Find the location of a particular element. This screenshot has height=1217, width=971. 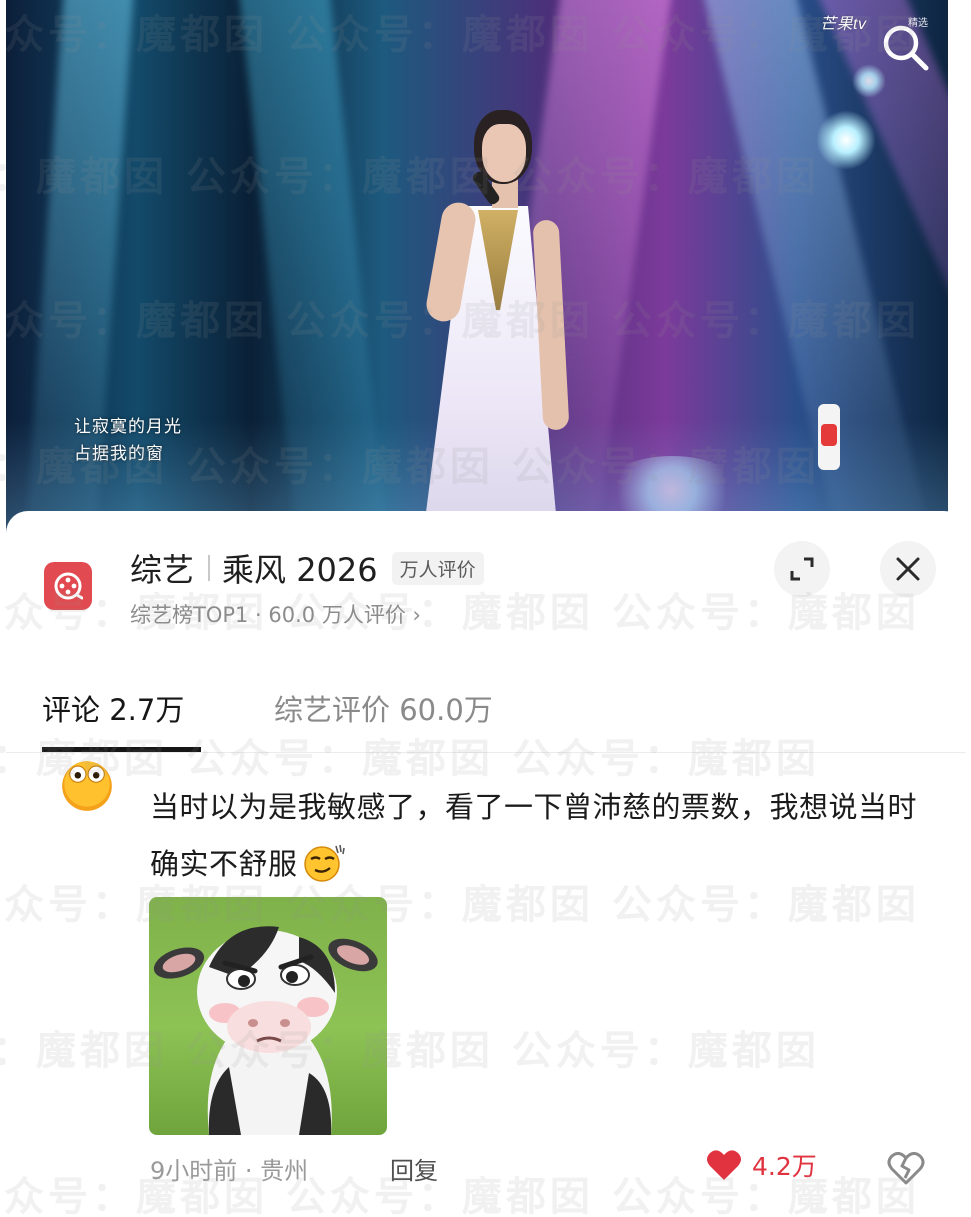

close-icon is located at coordinates (908, 569).